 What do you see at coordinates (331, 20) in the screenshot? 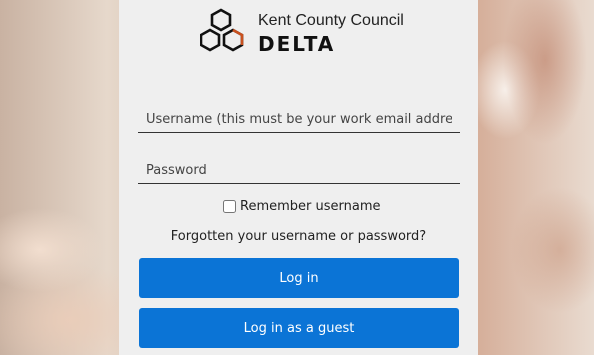
I see `organisation-name: Kent County Council` at bounding box center [331, 20].